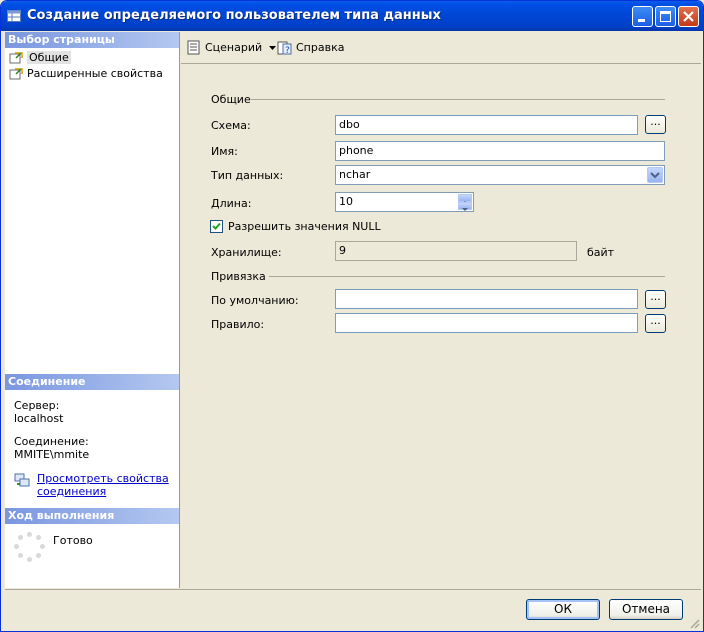  Describe the element at coordinates (37, 405) in the screenshot. I see `server-label: Сервер:` at that location.